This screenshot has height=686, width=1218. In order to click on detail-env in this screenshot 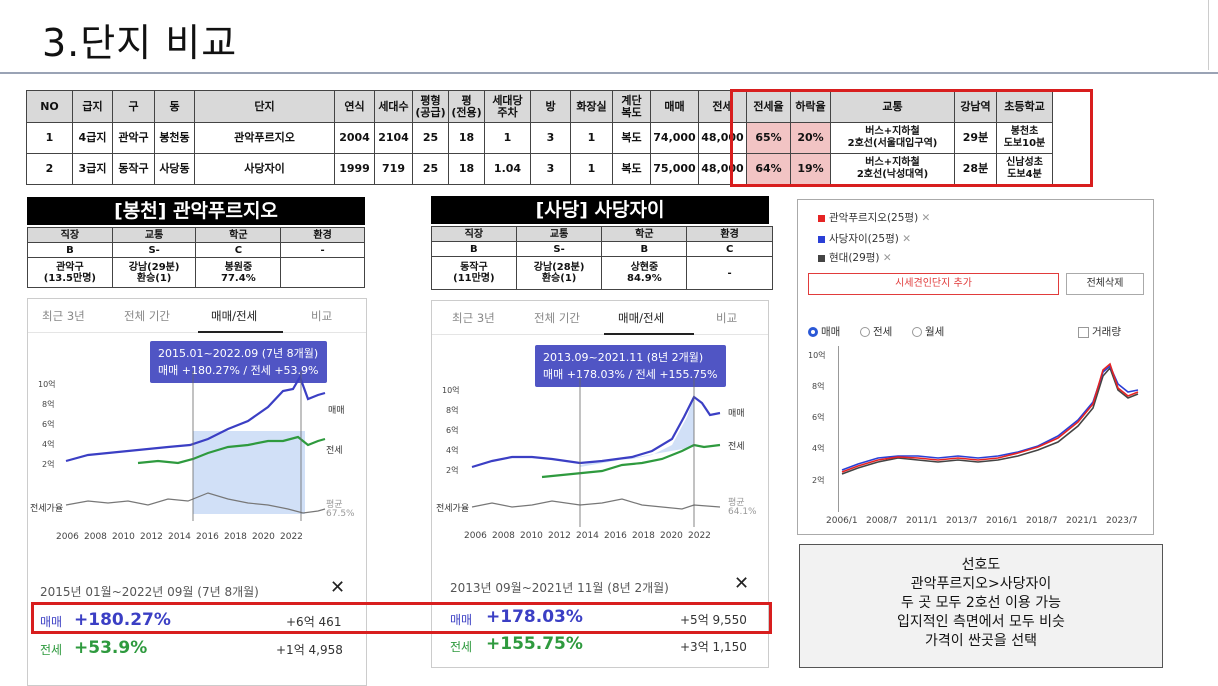, I will do `click(322, 272)`.